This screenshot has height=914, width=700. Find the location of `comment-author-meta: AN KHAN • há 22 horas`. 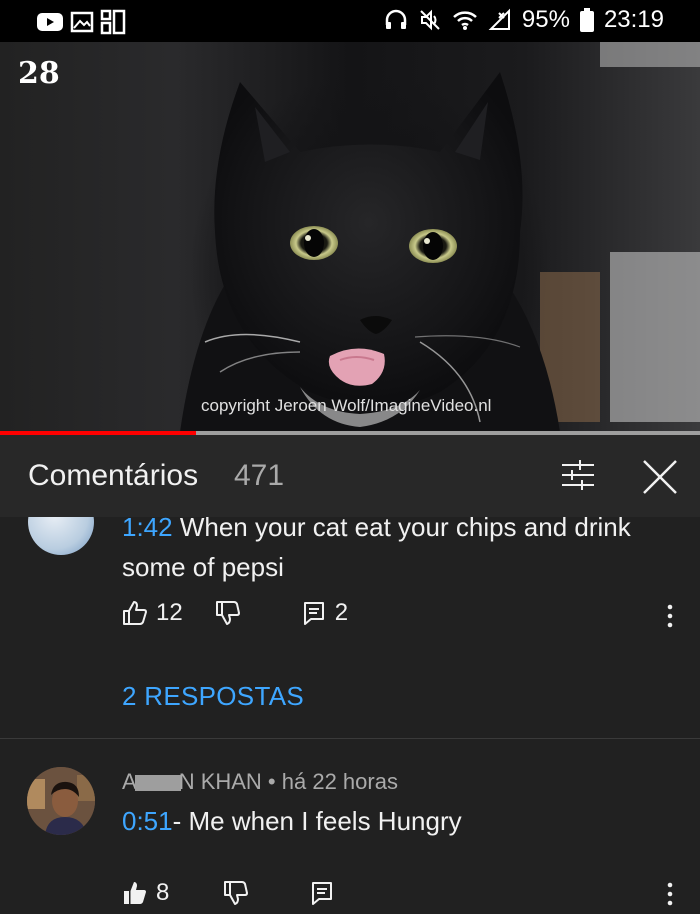

comment-author-meta: AN KHAN • há 22 horas is located at coordinates (260, 782).